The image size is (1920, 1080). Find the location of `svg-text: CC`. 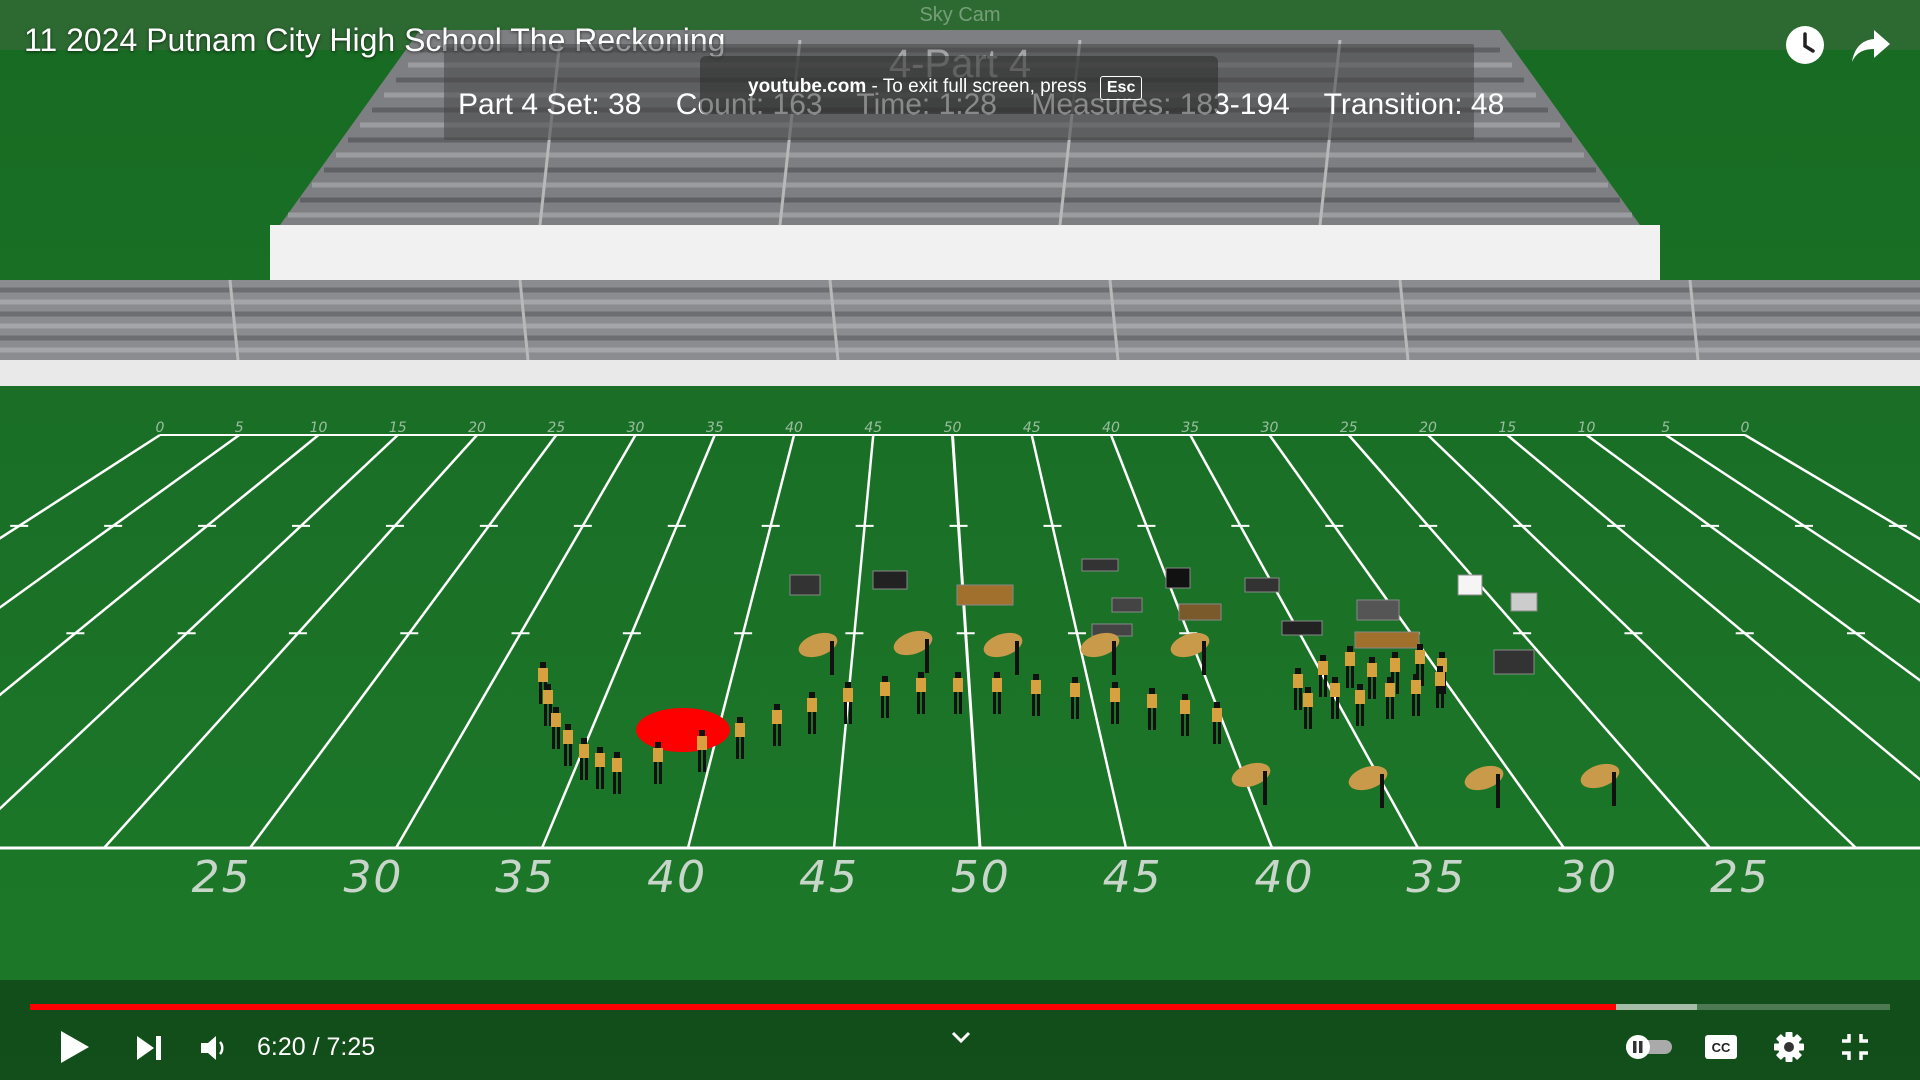

svg-text: CC is located at coordinates (1721, 1047).